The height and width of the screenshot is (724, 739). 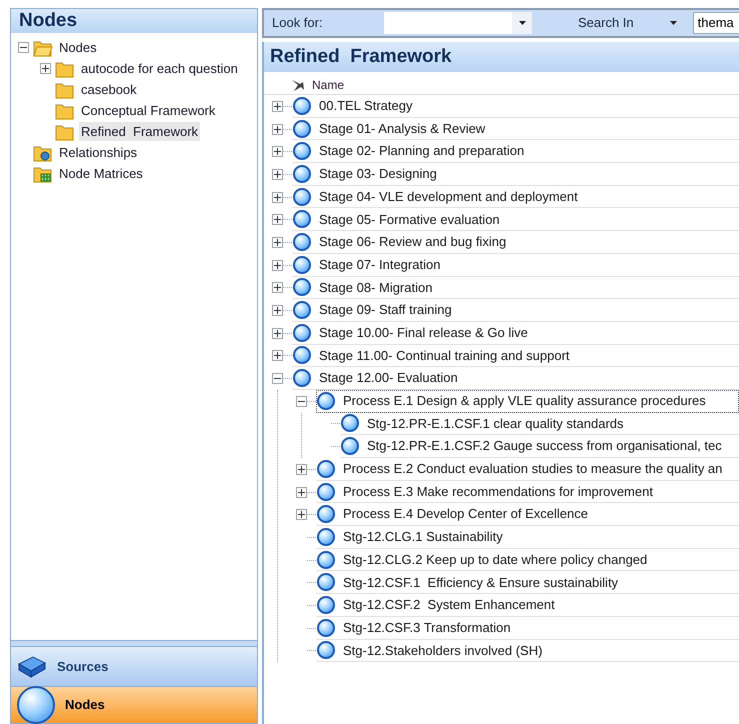 What do you see at coordinates (328, 85) in the screenshot?
I see `column-header: Name` at bounding box center [328, 85].